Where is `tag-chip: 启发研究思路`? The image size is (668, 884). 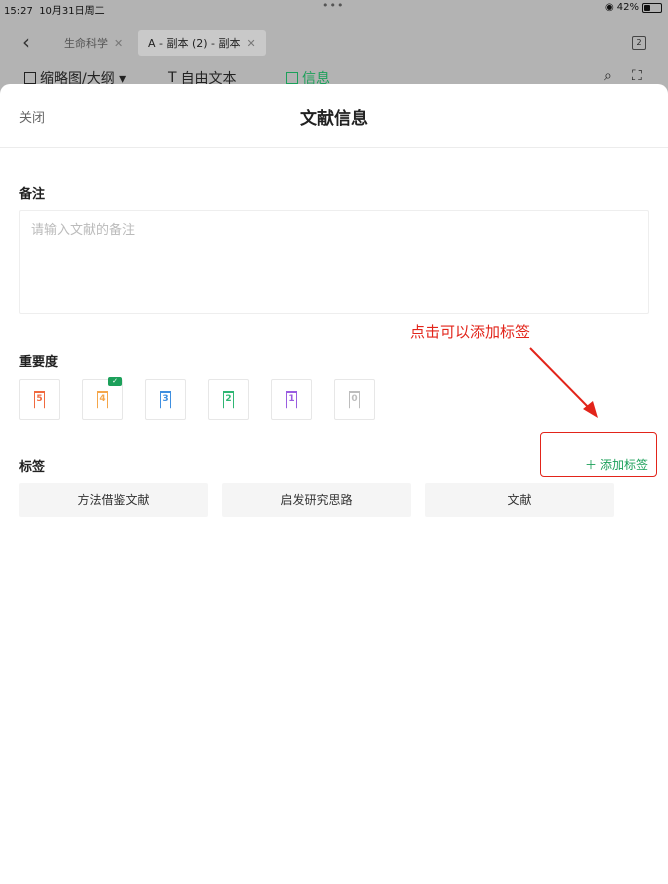 tag-chip: 启发研究思路 is located at coordinates (316, 500).